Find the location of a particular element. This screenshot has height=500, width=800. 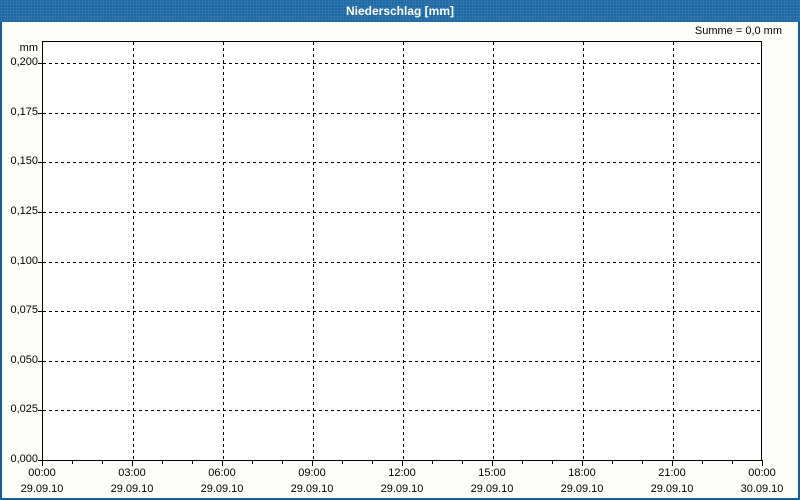

y-tick-label: 0,200 is located at coordinates (24, 62).